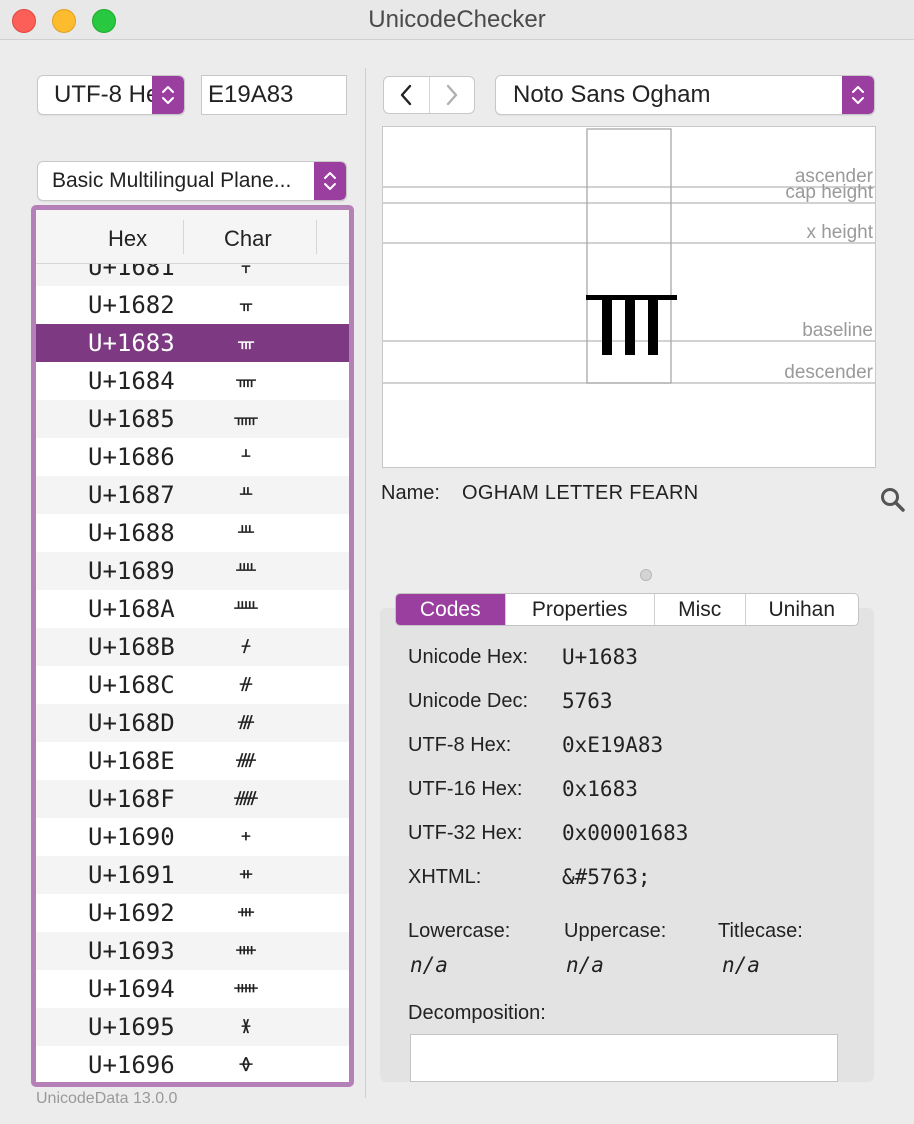 This screenshot has height=1124, width=914. What do you see at coordinates (613, 745) in the screenshot?
I see `utf8-hex-value: 0xE19A83` at bounding box center [613, 745].